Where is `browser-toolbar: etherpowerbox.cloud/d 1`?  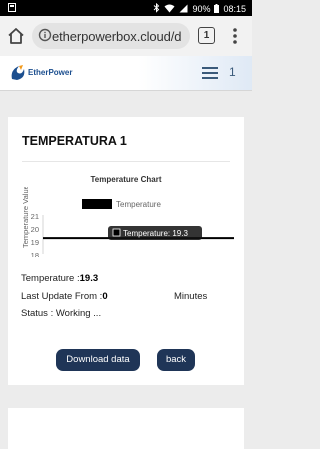 browser-toolbar: etherpowerbox.cloud/d 1 is located at coordinates (126, 36).